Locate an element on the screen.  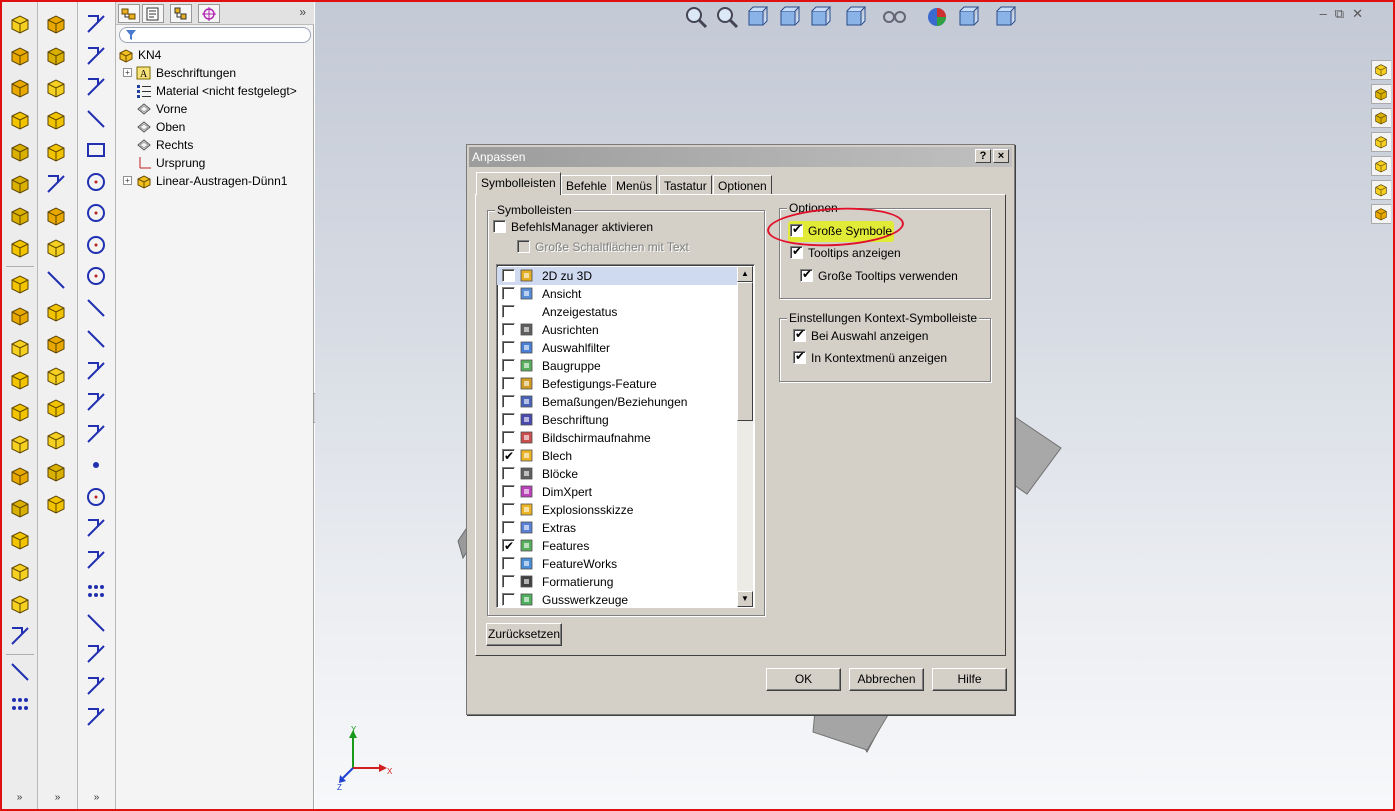
restore-button: ⧉ is located at coordinates (1343, 13).